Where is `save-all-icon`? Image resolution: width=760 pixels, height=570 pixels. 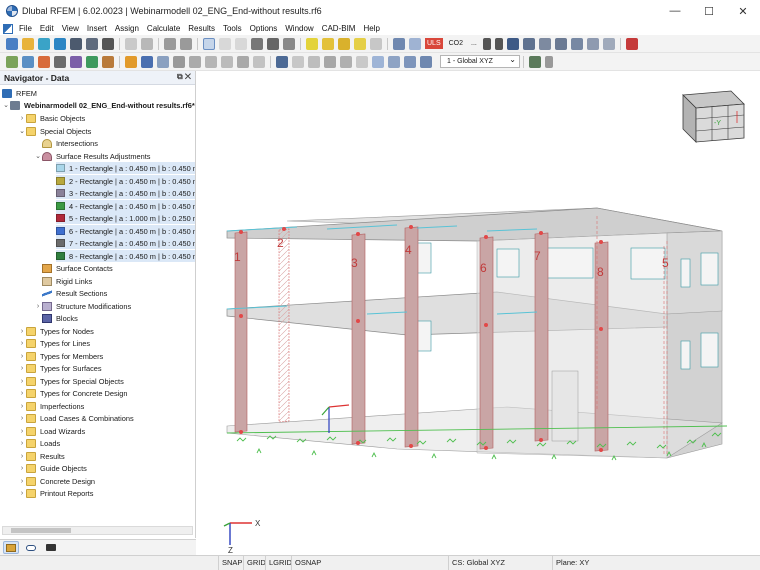 save-all-icon is located at coordinates (92, 43).